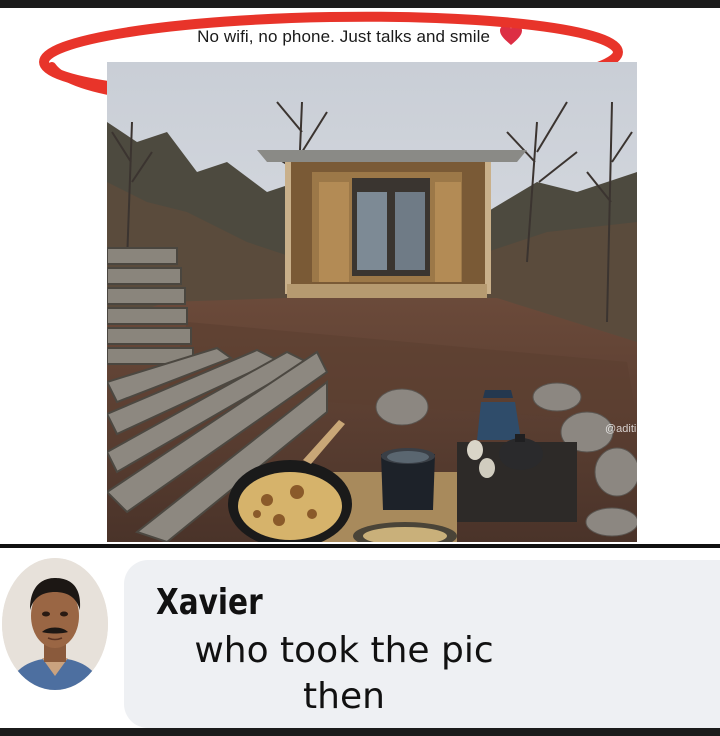 The width and height of the screenshot is (720, 736). What do you see at coordinates (510, 35) in the screenshot?
I see `heart-icon` at bounding box center [510, 35].